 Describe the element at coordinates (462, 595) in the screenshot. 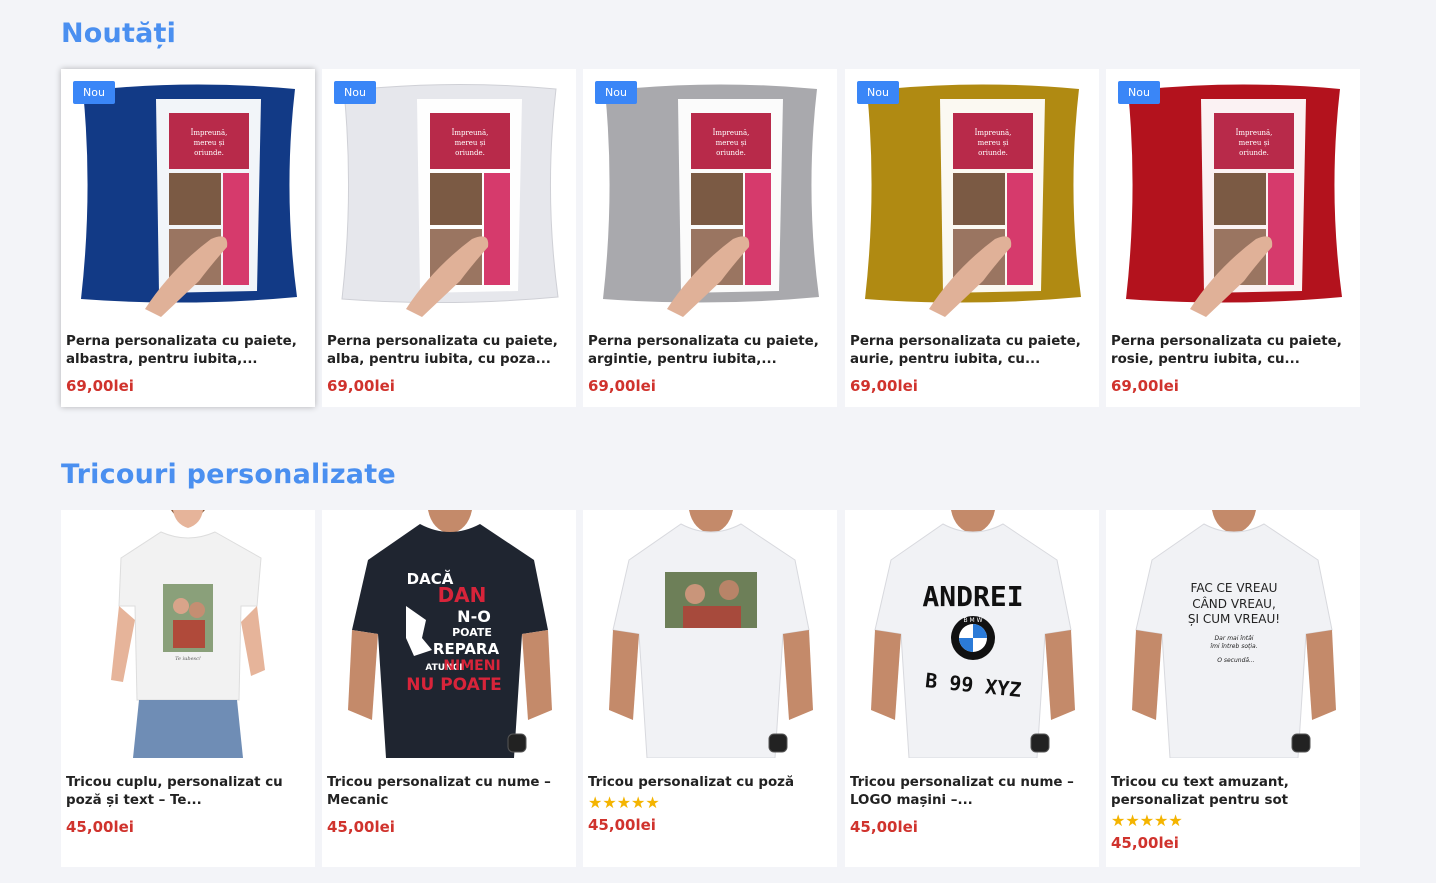

I see `svg-text: DAN` at that location.